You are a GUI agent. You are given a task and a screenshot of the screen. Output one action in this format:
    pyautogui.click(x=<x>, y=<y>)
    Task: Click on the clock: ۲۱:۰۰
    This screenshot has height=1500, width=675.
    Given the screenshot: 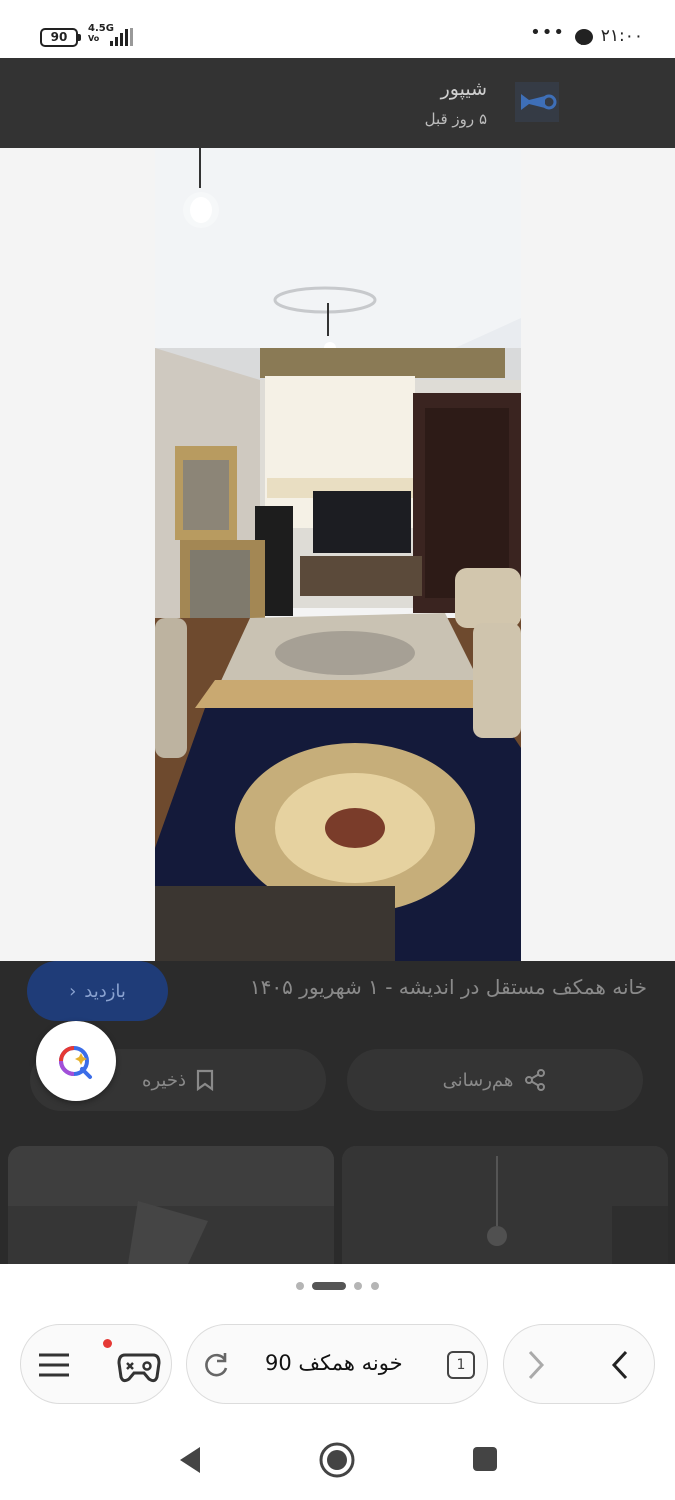 What is the action you would take?
    pyautogui.click(x=621, y=36)
    